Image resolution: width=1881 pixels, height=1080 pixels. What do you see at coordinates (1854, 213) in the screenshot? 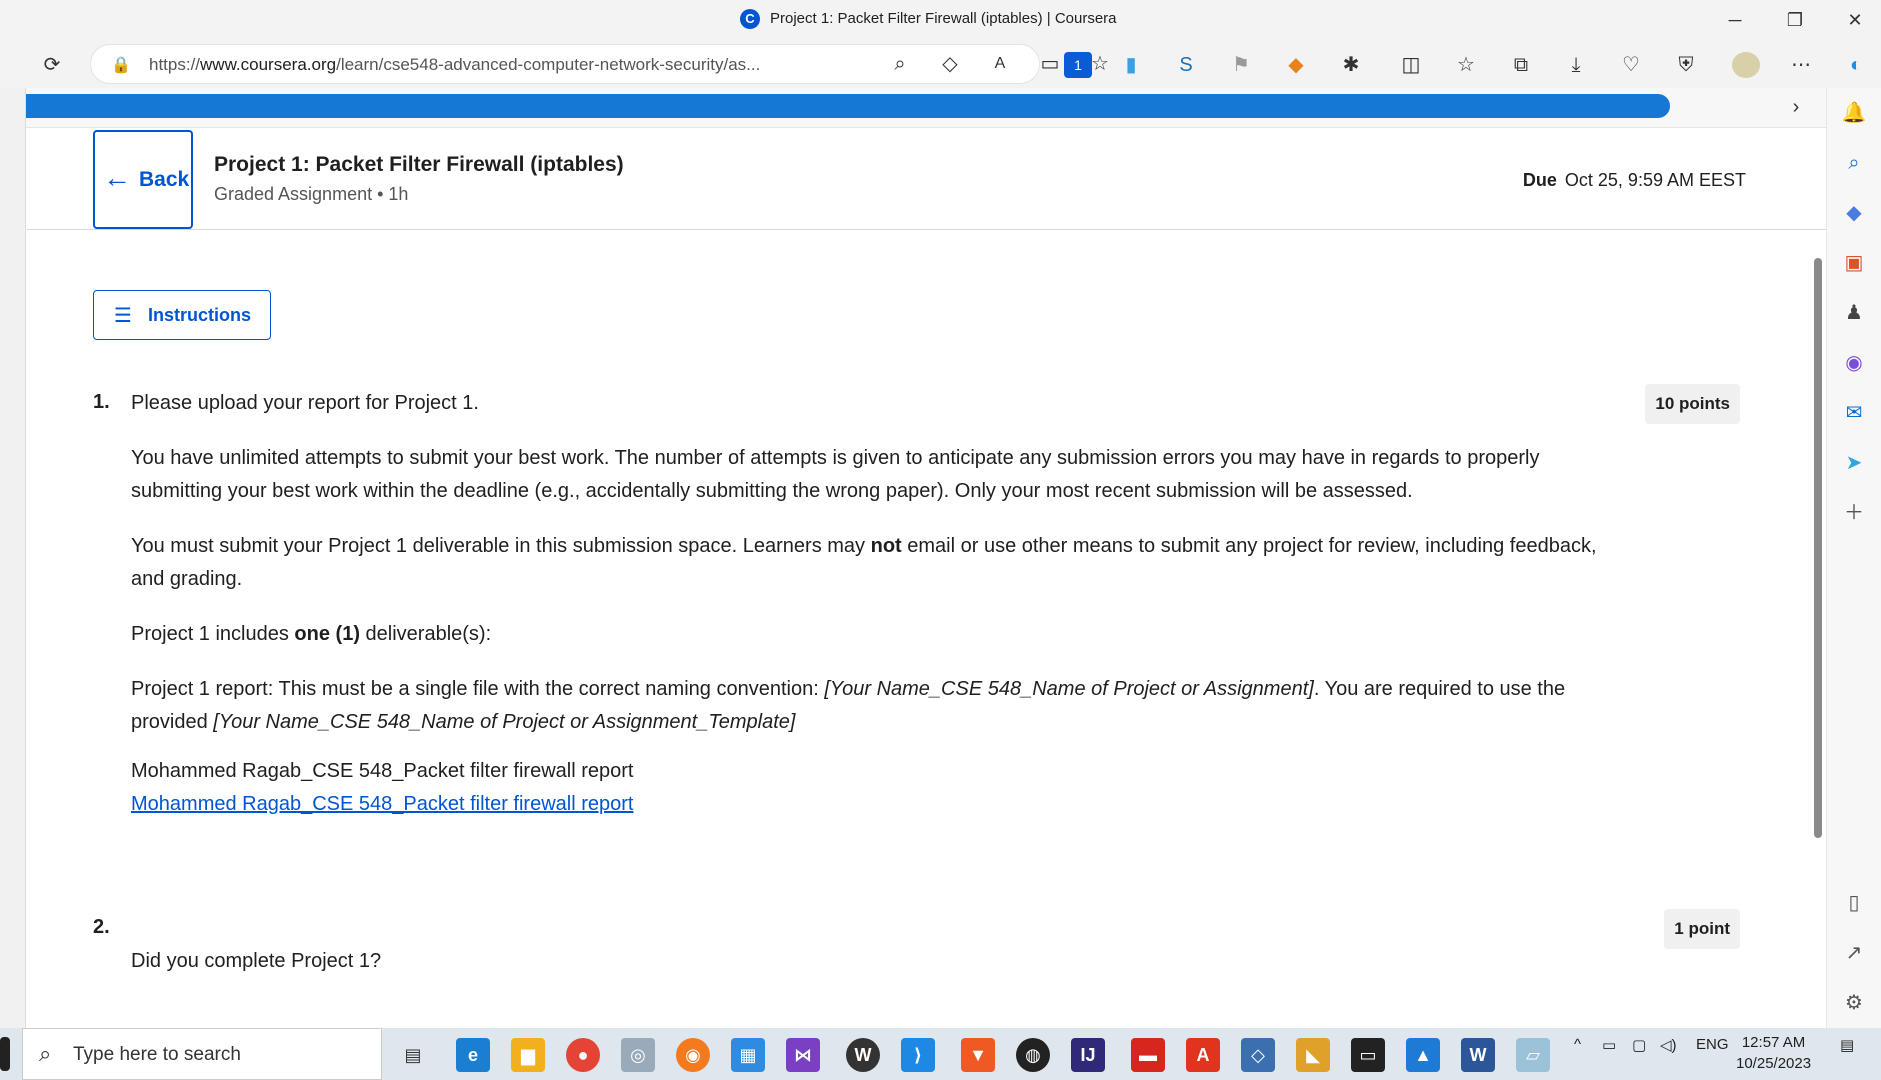
I see `shopping-tag-icon: ◆` at bounding box center [1854, 213].